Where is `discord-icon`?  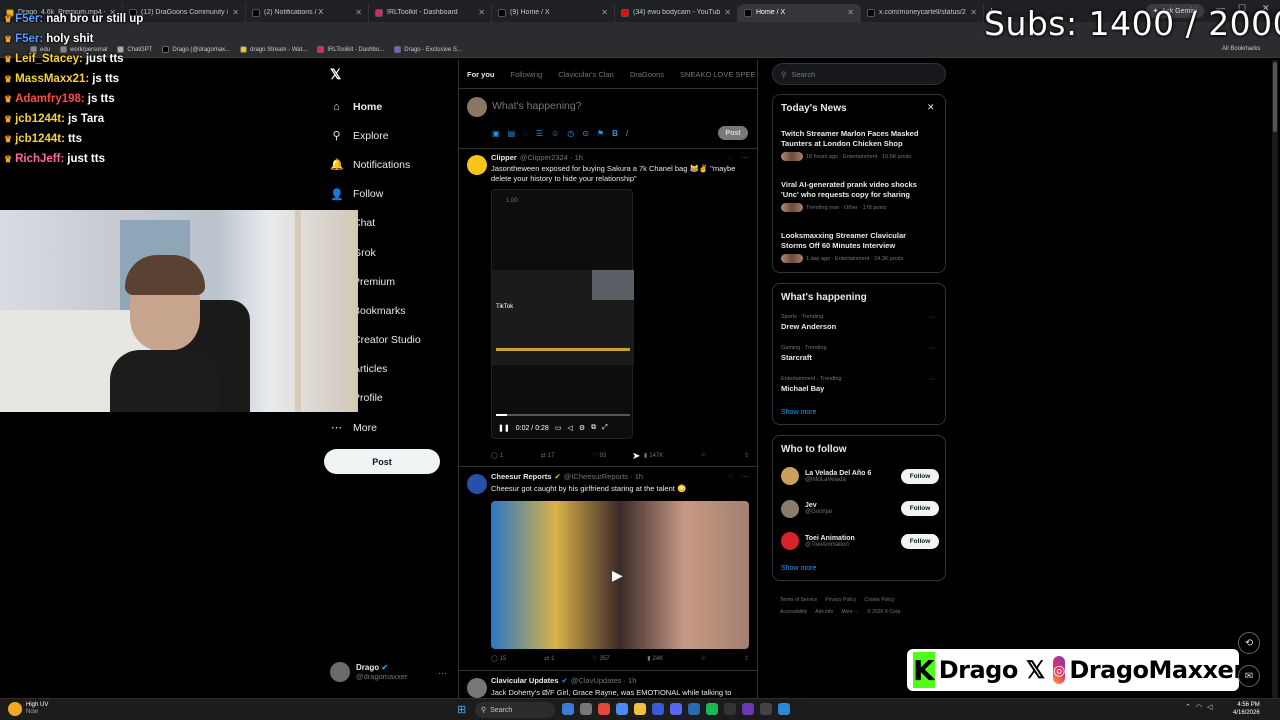
discord-icon is located at coordinates (676, 709).